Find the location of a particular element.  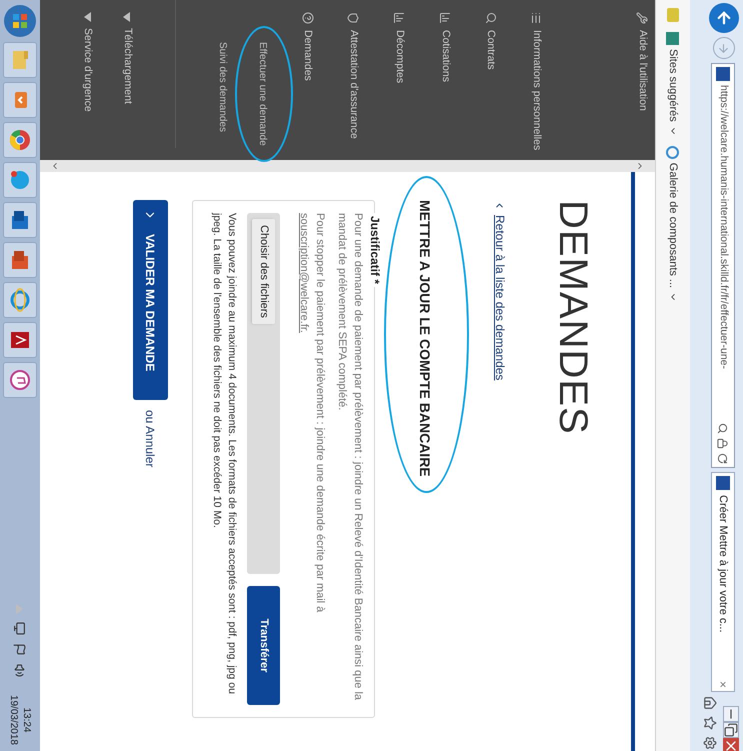

mail-tile-icon is located at coordinates (20, 220).